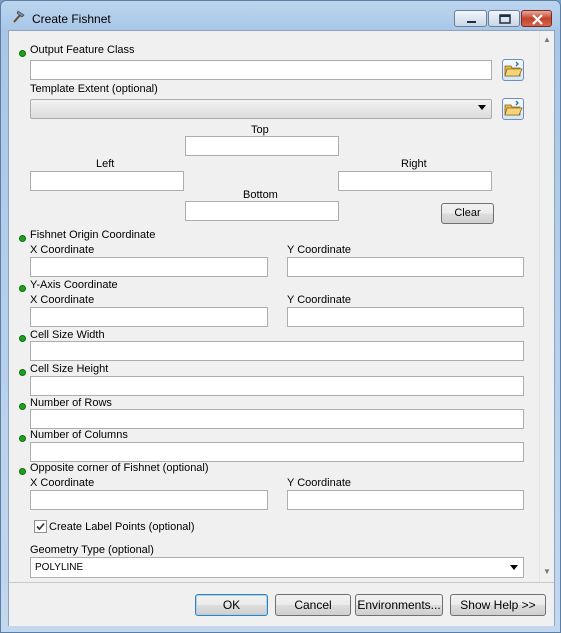  What do you see at coordinates (504, 18) in the screenshot?
I see `maximize-button` at bounding box center [504, 18].